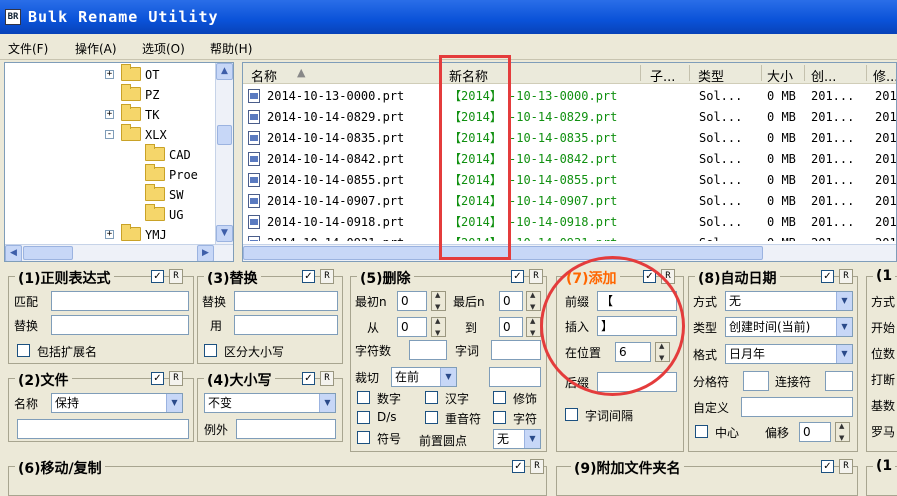 This screenshot has height=496, width=897. What do you see at coordinates (438, 301) in the screenshot?
I see `first-n-spinner` at bounding box center [438, 301].